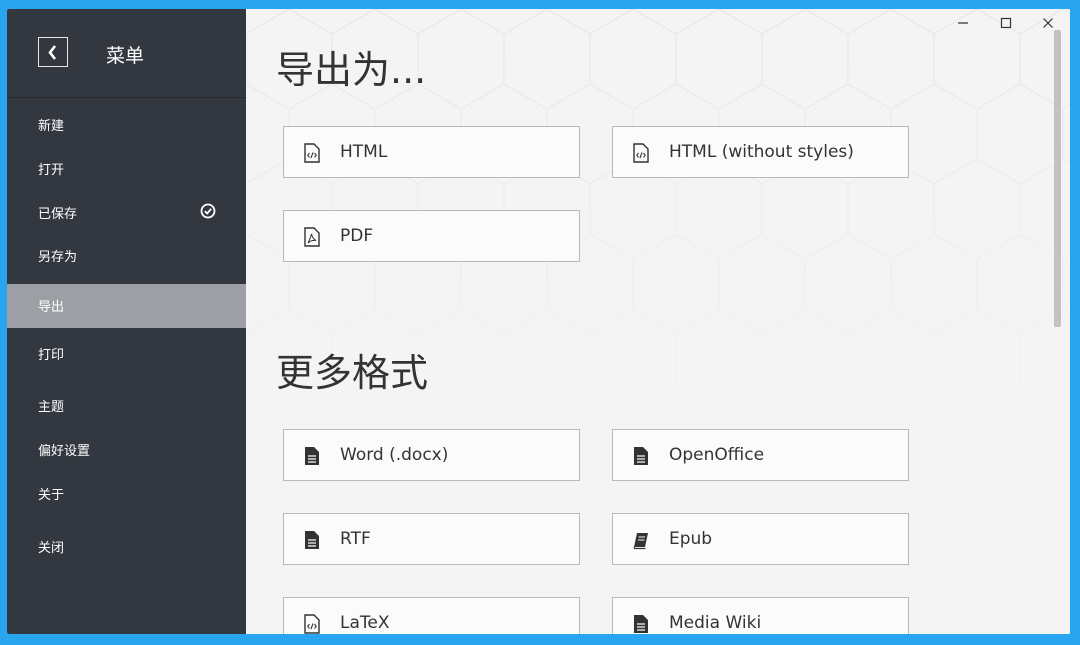  Describe the element at coordinates (126, 547) in the screenshot. I see `sidebar-item-close: 关闭` at that location.